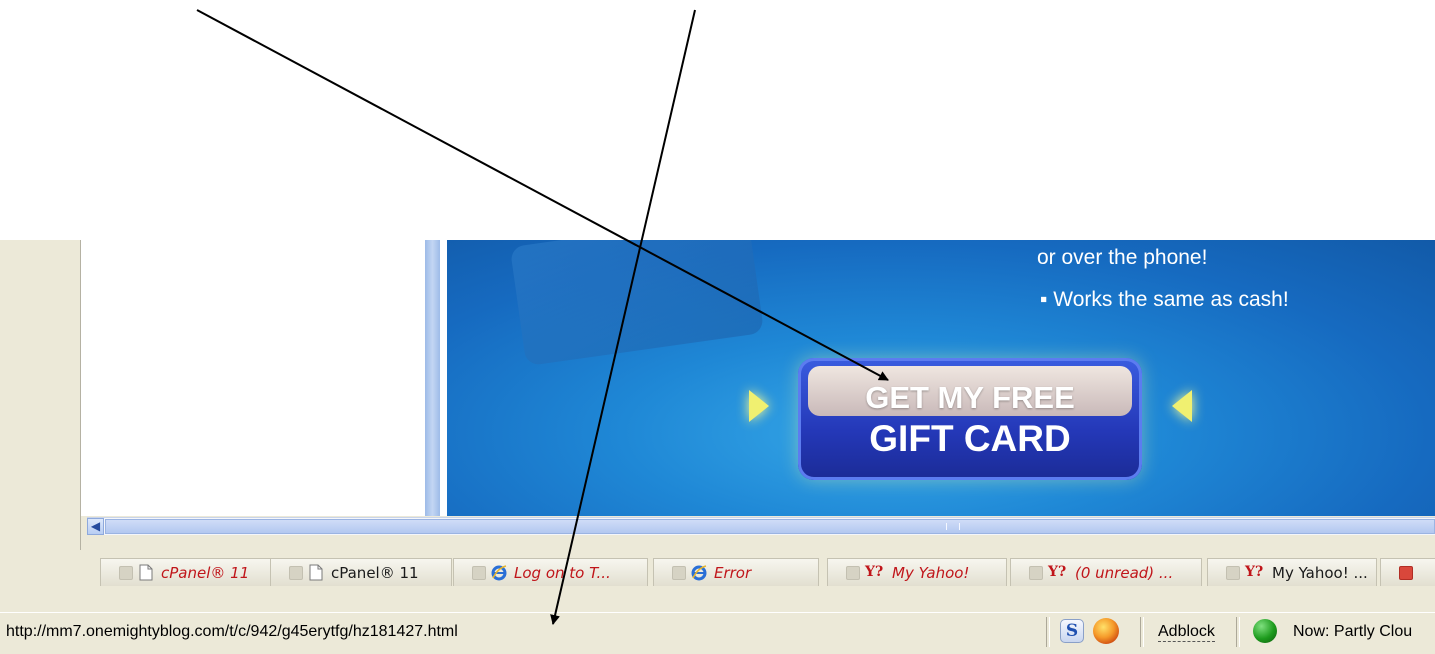 The height and width of the screenshot is (654, 1435). Describe the element at coordinates (770, 526) in the screenshot. I see `scrollbar-thumb` at that location.